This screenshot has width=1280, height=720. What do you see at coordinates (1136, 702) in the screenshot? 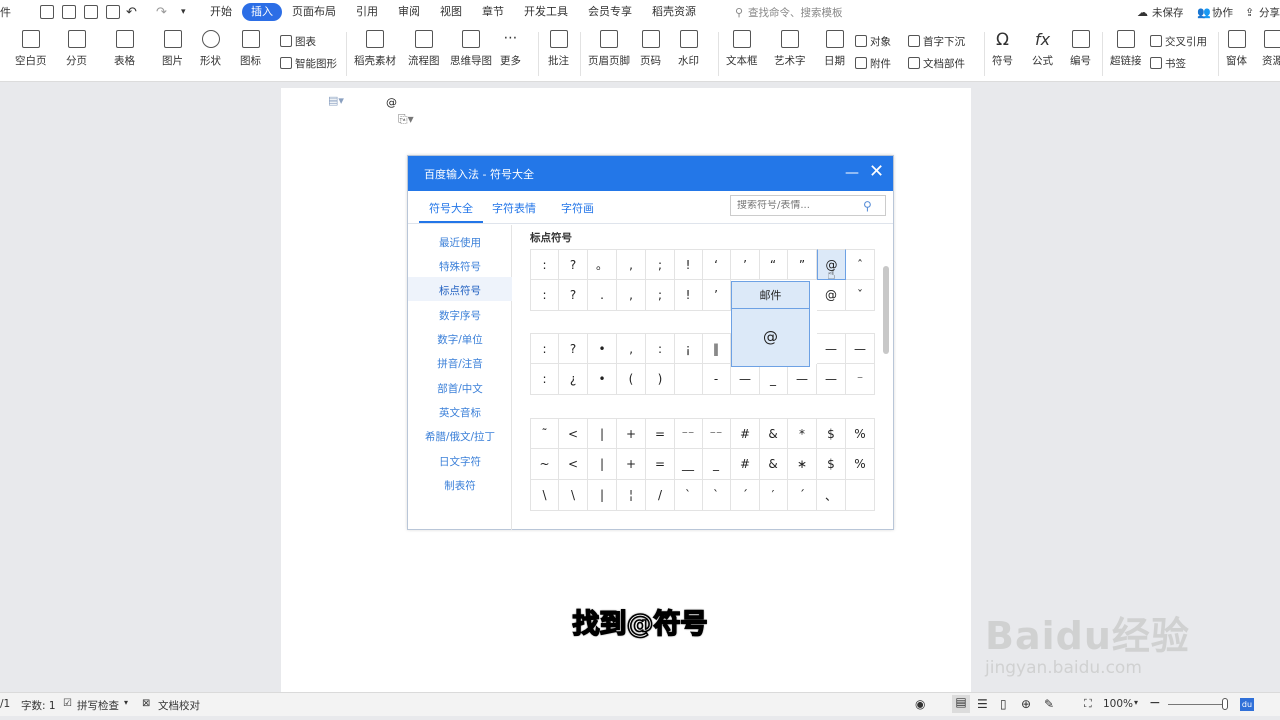
I see `zoom-dropdown-icon: ▾` at bounding box center [1136, 702].